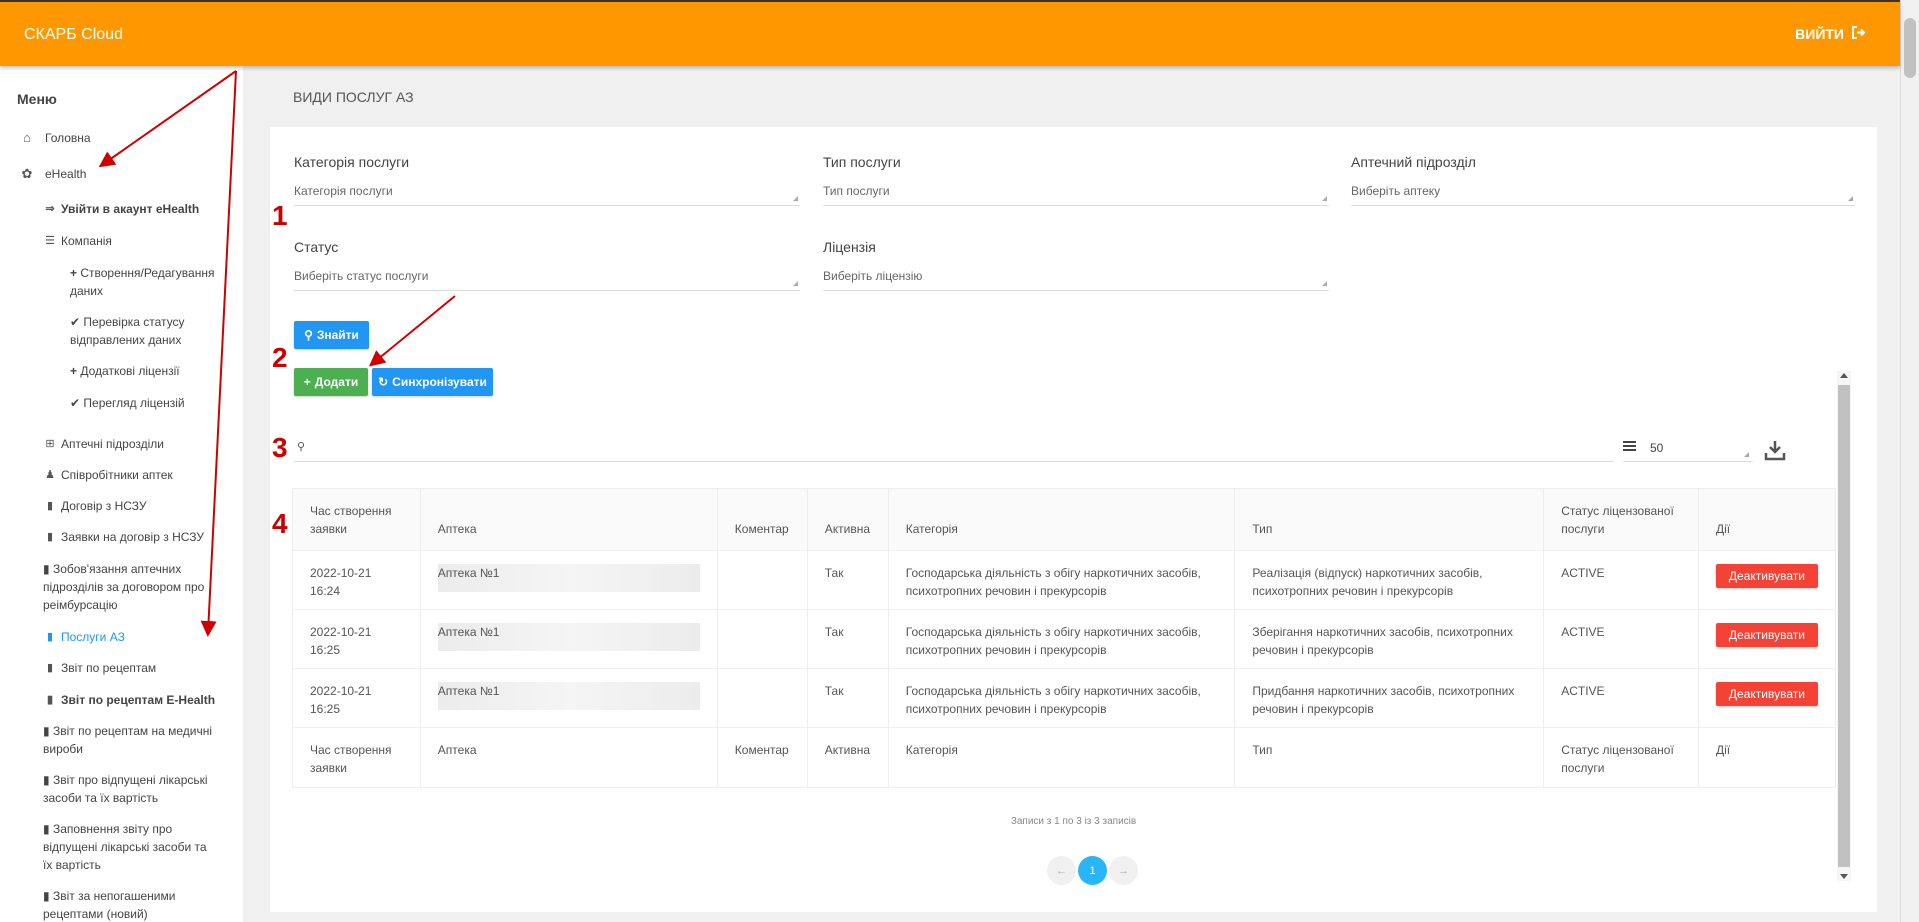 The height and width of the screenshot is (922, 1919). Describe the element at coordinates (104, 506) in the screenshot. I see `sidebar-item-label: Договір з НСЗУ` at that location.